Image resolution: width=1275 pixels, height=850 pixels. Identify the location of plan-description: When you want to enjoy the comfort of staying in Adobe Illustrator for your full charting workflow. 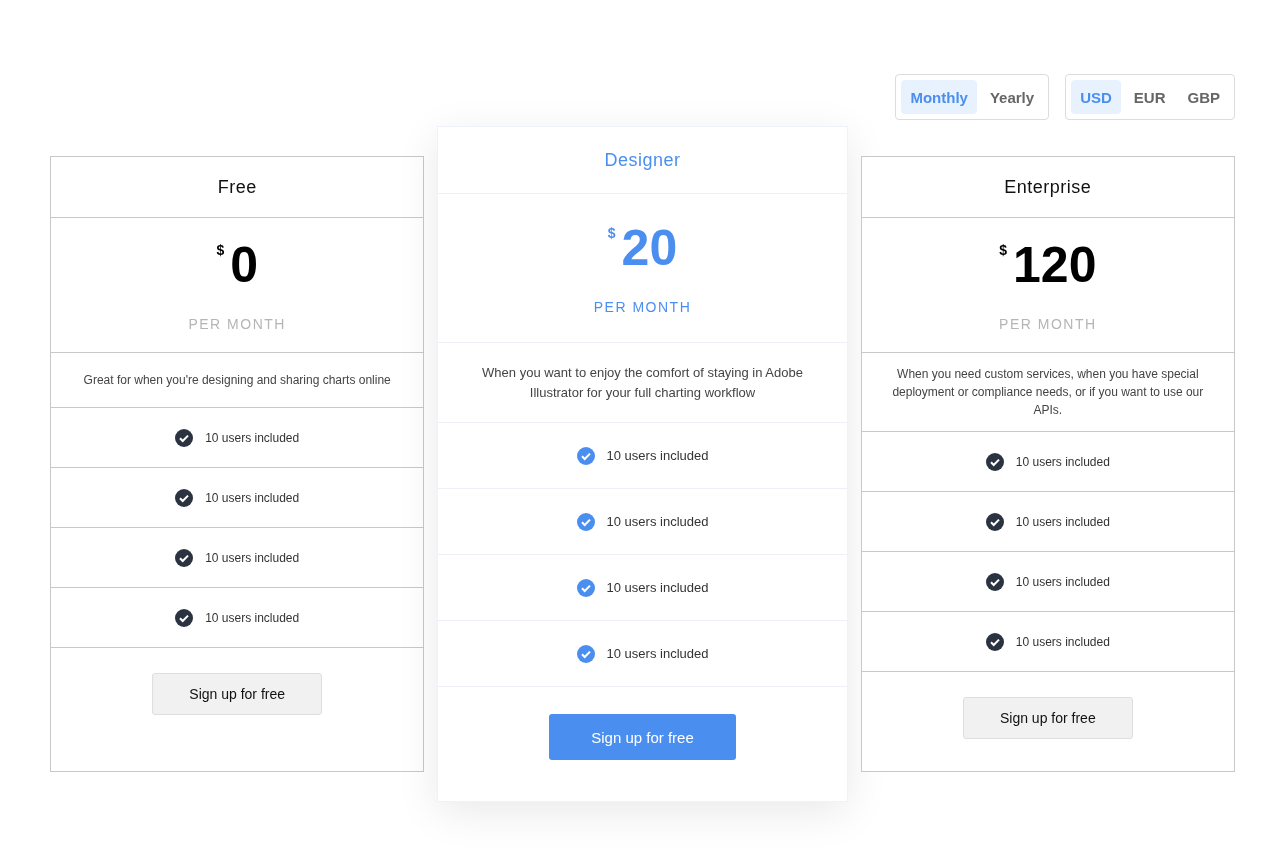
(642, 382).